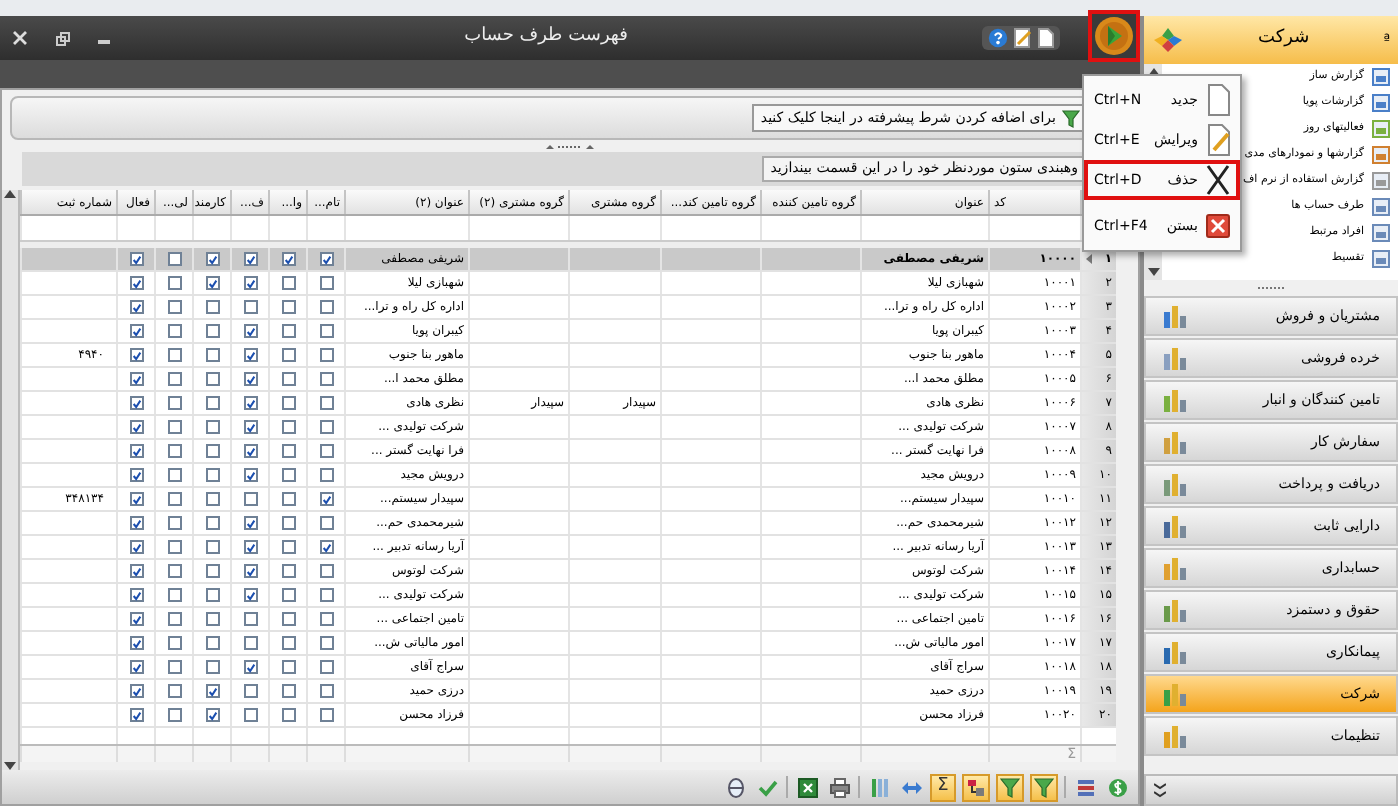 The width and height of the screenshot is (1398, 806). Describe the element at coordinates (1046, 38) in the screenshot. I see `document-icon` at that location.